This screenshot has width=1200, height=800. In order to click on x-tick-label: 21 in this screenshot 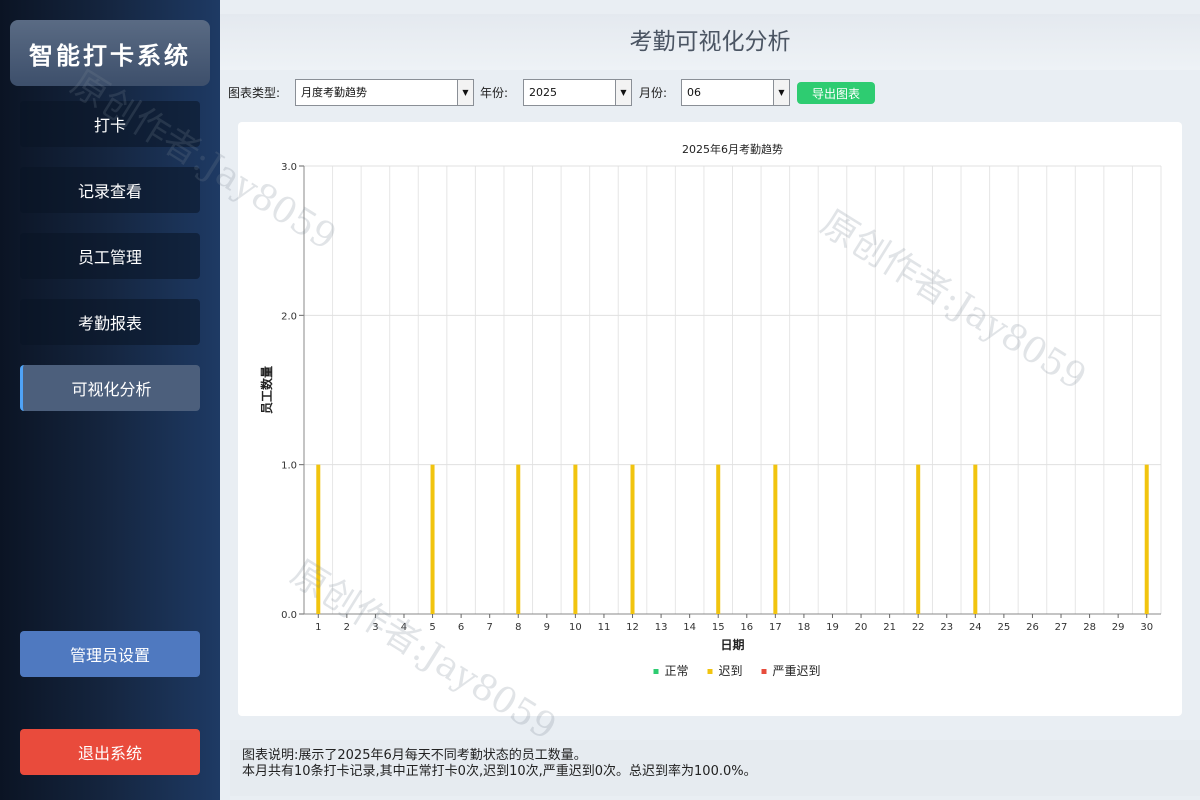, I will do `click(889, 627)`.